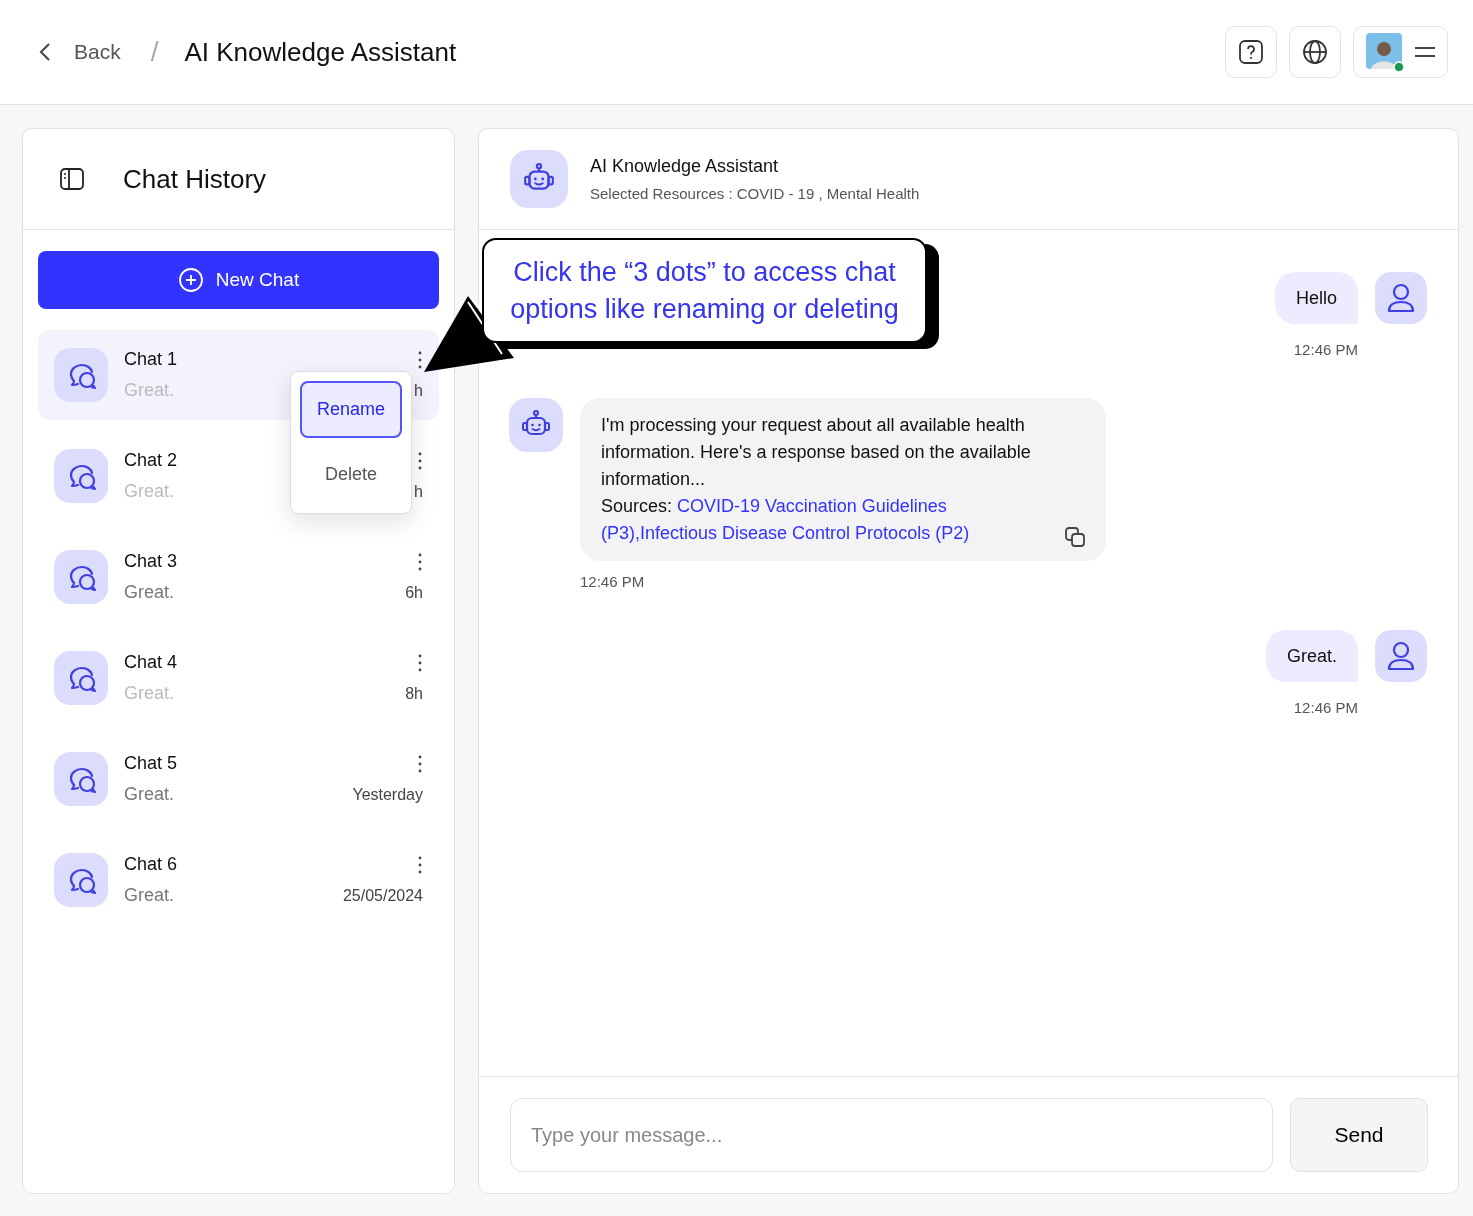  Describe the element at coordinates (151, 662) in the screenshot. I see `chat-name: Chat 4` at that location.